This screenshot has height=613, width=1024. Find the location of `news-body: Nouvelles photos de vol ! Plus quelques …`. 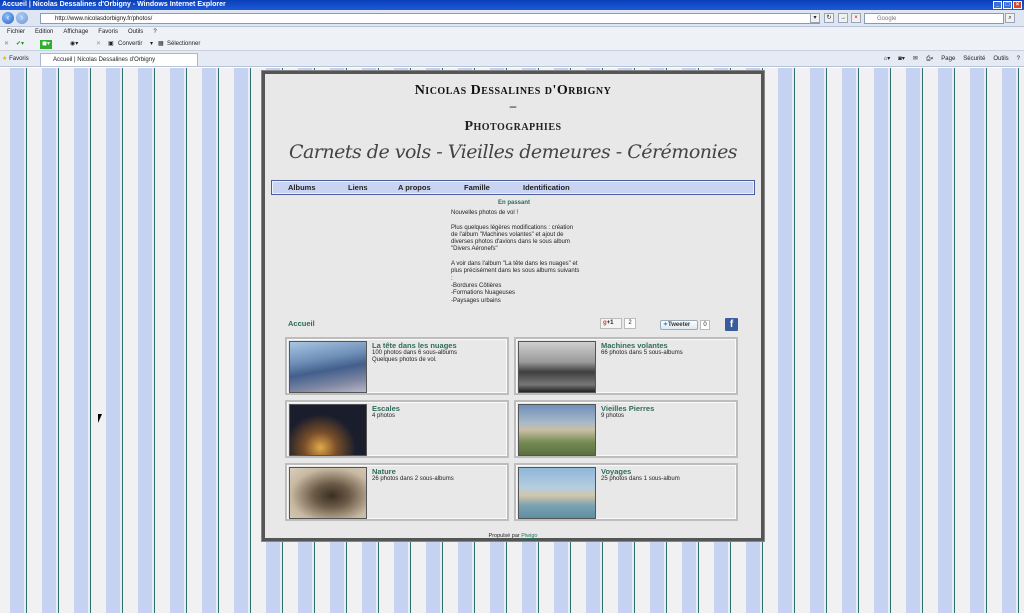

news-body: Nouvelles photos de vol ! Plus quelques … is located at coordinates (516, 261).